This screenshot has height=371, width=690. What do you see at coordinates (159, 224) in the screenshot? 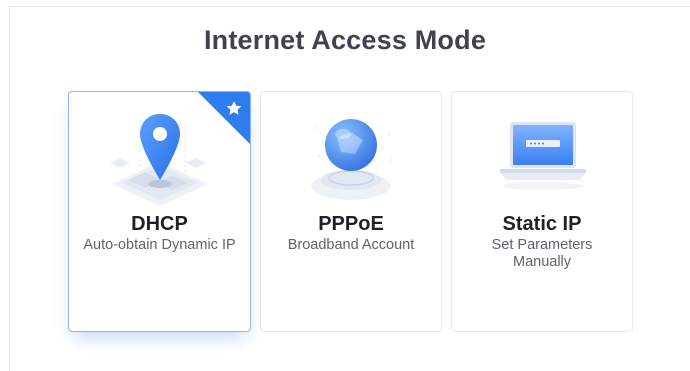
I see `mode-name: DHCP` at bounding box center [159, 224].